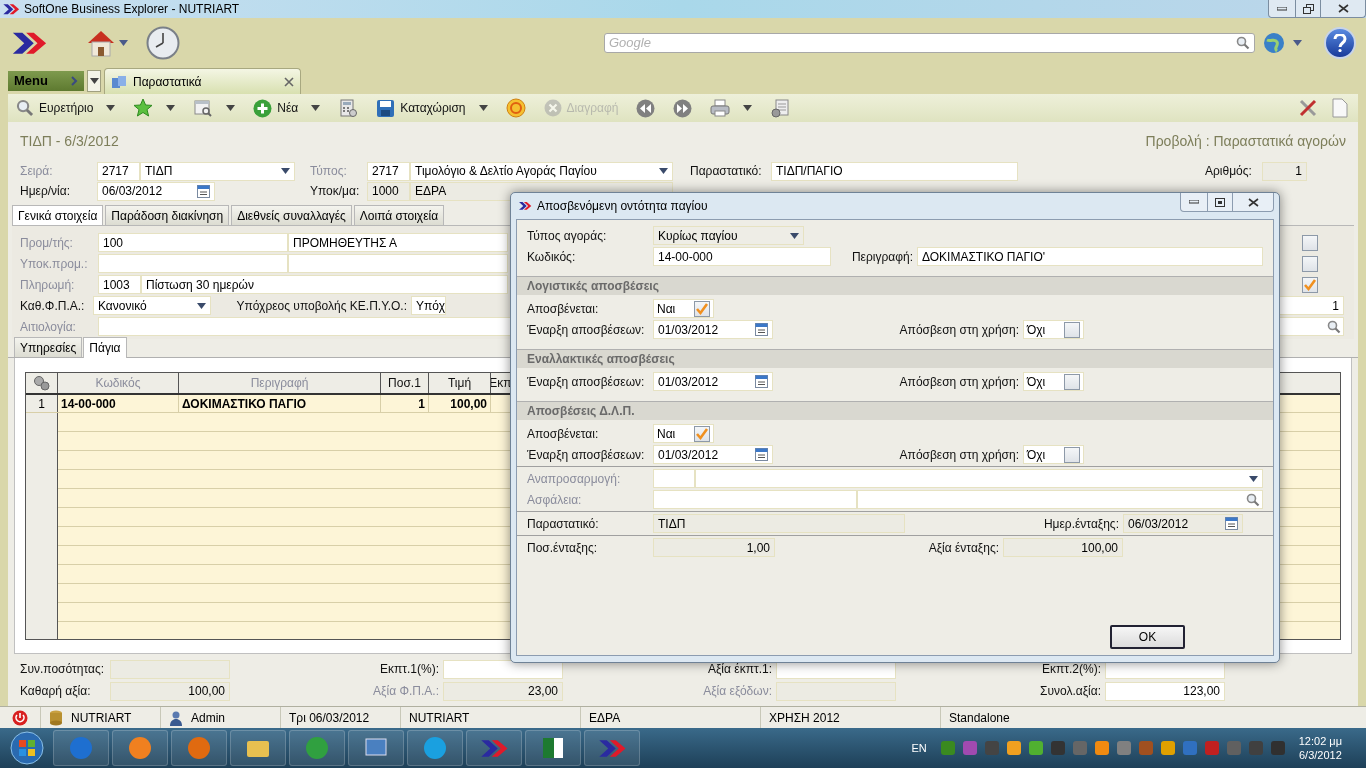 Image resolution: width=1366 pixels, height=768 pixels. I want to click on form-title: ΤΙΔΠ - 6/3/2012, so click(69, 141).